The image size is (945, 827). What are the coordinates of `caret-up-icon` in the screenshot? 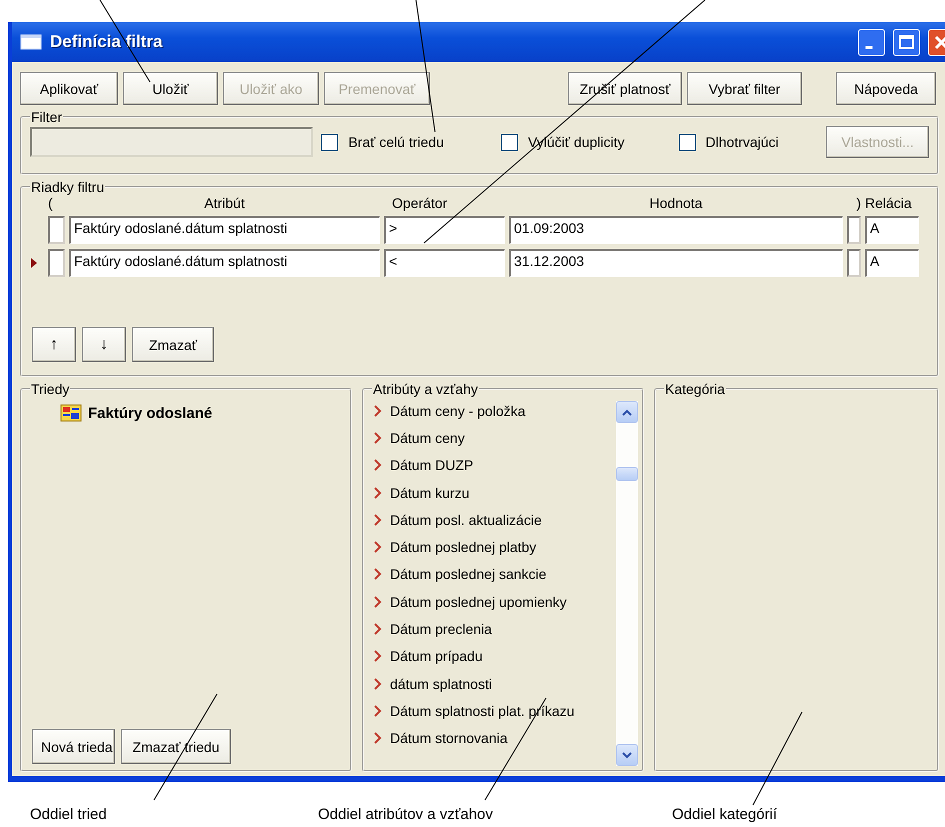 It's located at (627, 412).